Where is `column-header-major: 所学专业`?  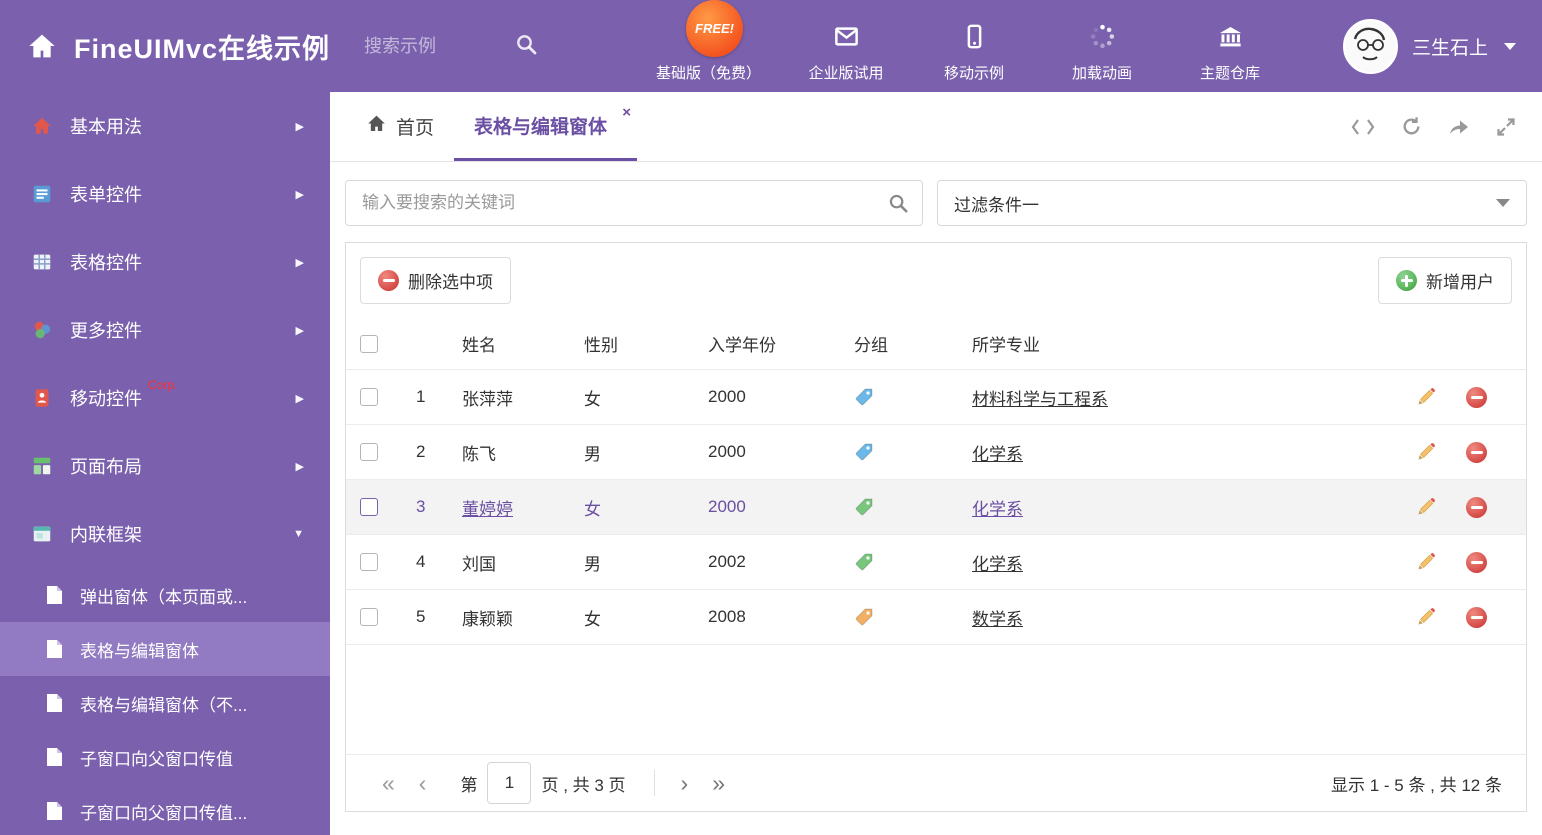
column-header-major: 所学专业 is located at coordinates (1194, 343).